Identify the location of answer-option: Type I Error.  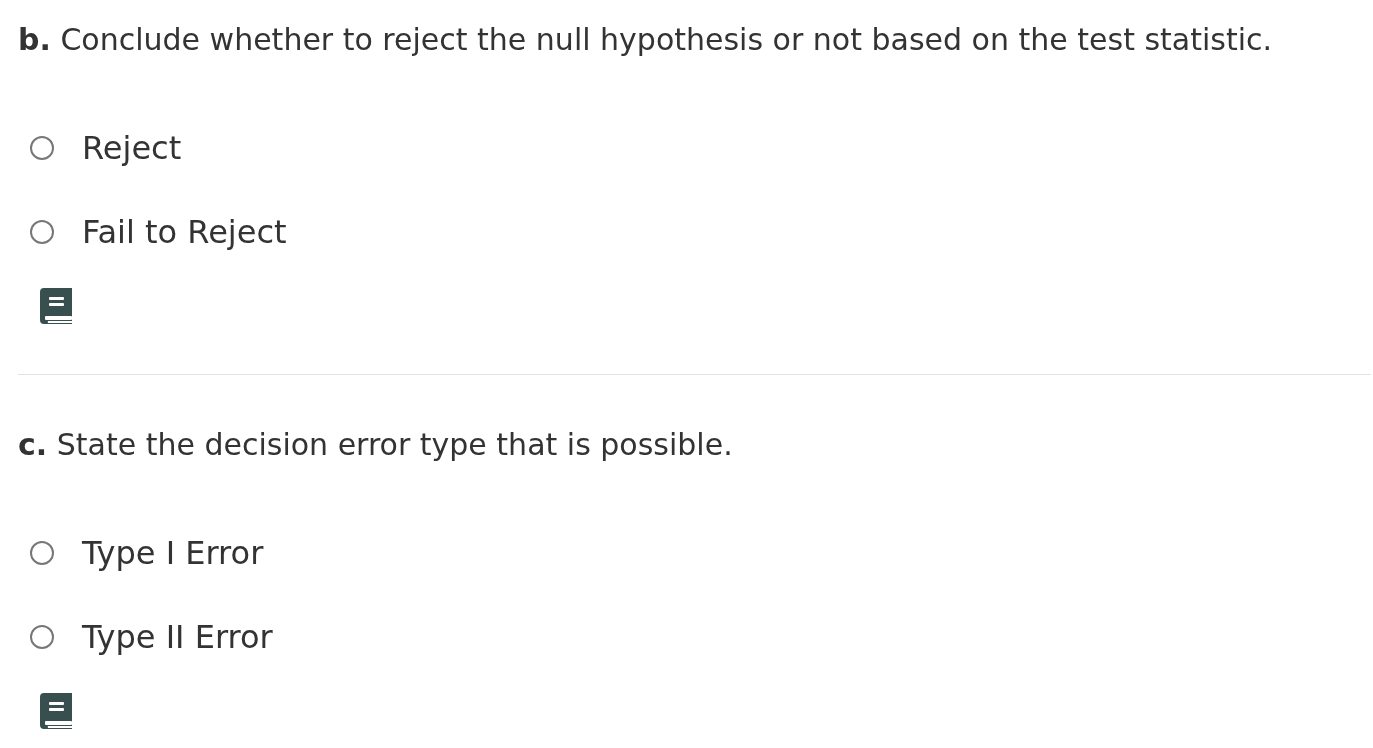
(694, 553).